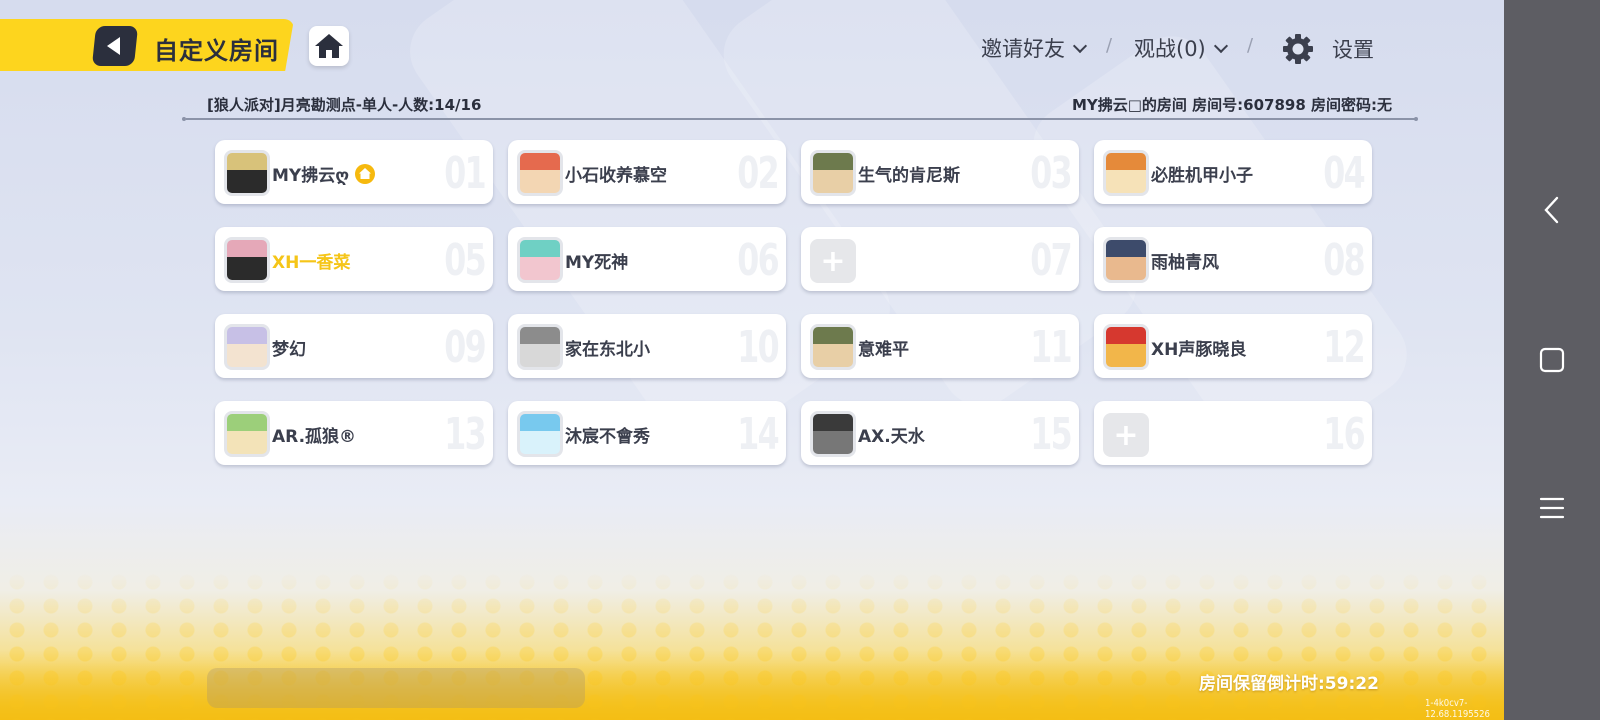 Image resolution: width=1600 pixels, height=720 pixels. I want to click on player-name: MY拂云ღ, so click(324, 173).